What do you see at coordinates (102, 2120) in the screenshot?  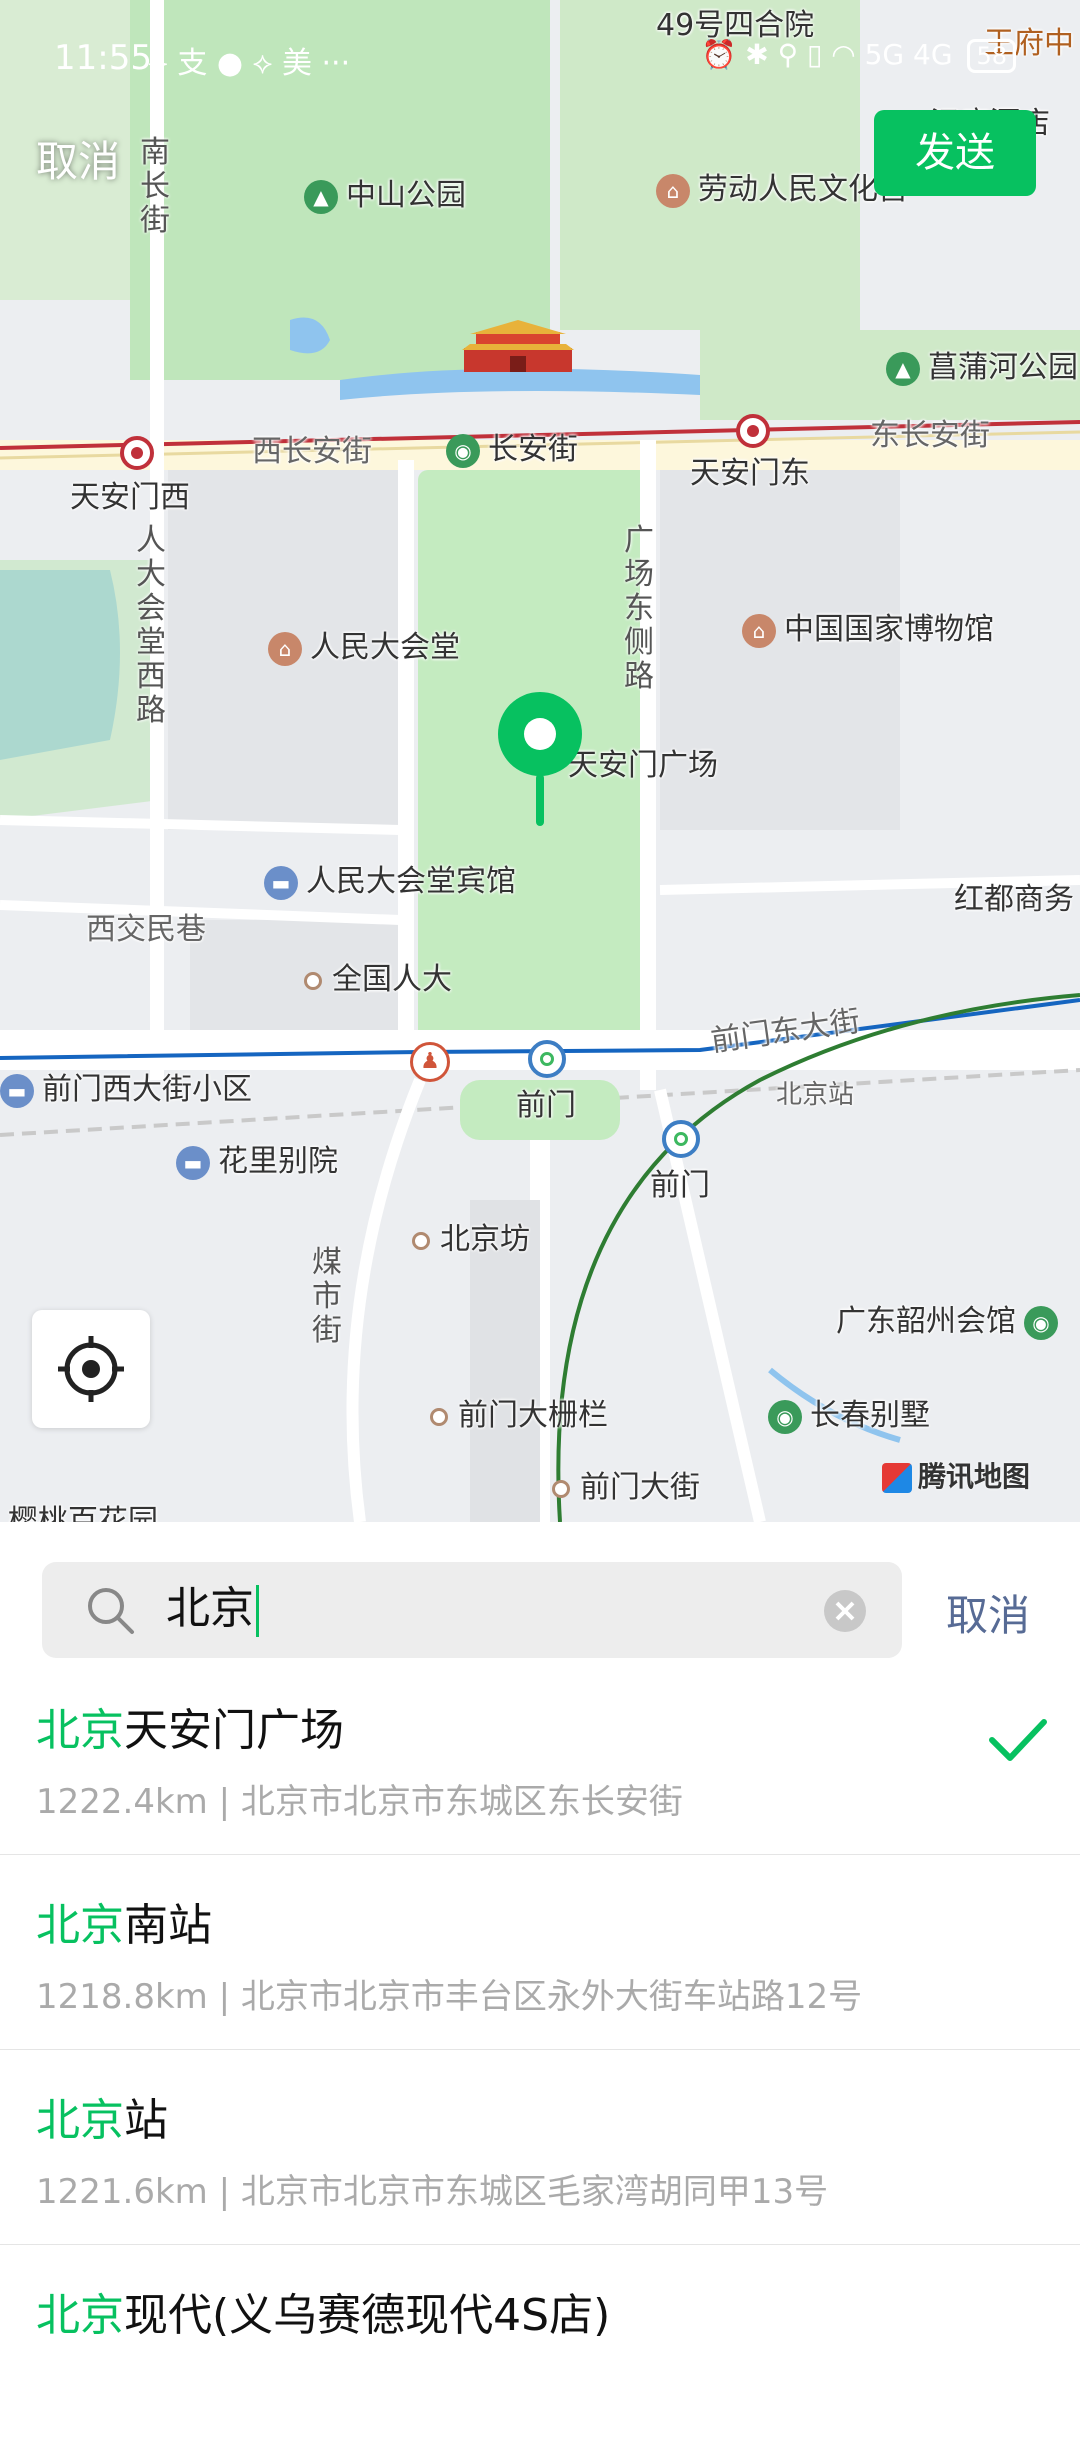 I see `result-title: 北京站` at bounding box center [102, 2120].